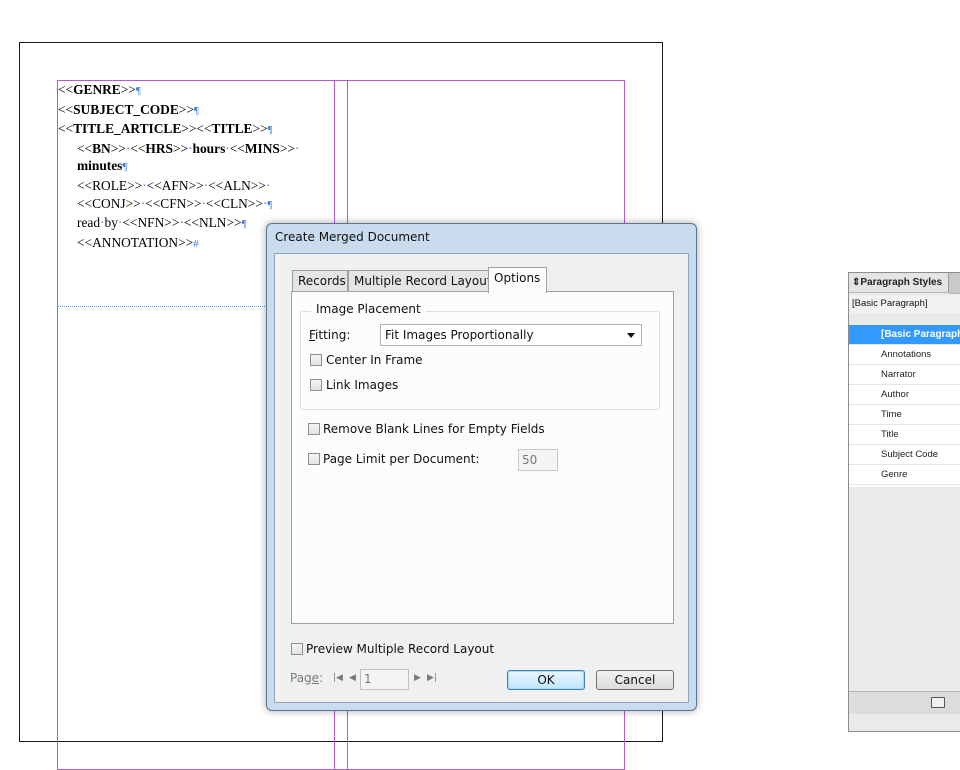 Image resolution: width=960 pixels, height=770 pixels. Describe the element at coordinates (434, 429) in the screenshot. I see `remove-blank-lines-label: Remove Blank Lines for Empty Fields` at that location.